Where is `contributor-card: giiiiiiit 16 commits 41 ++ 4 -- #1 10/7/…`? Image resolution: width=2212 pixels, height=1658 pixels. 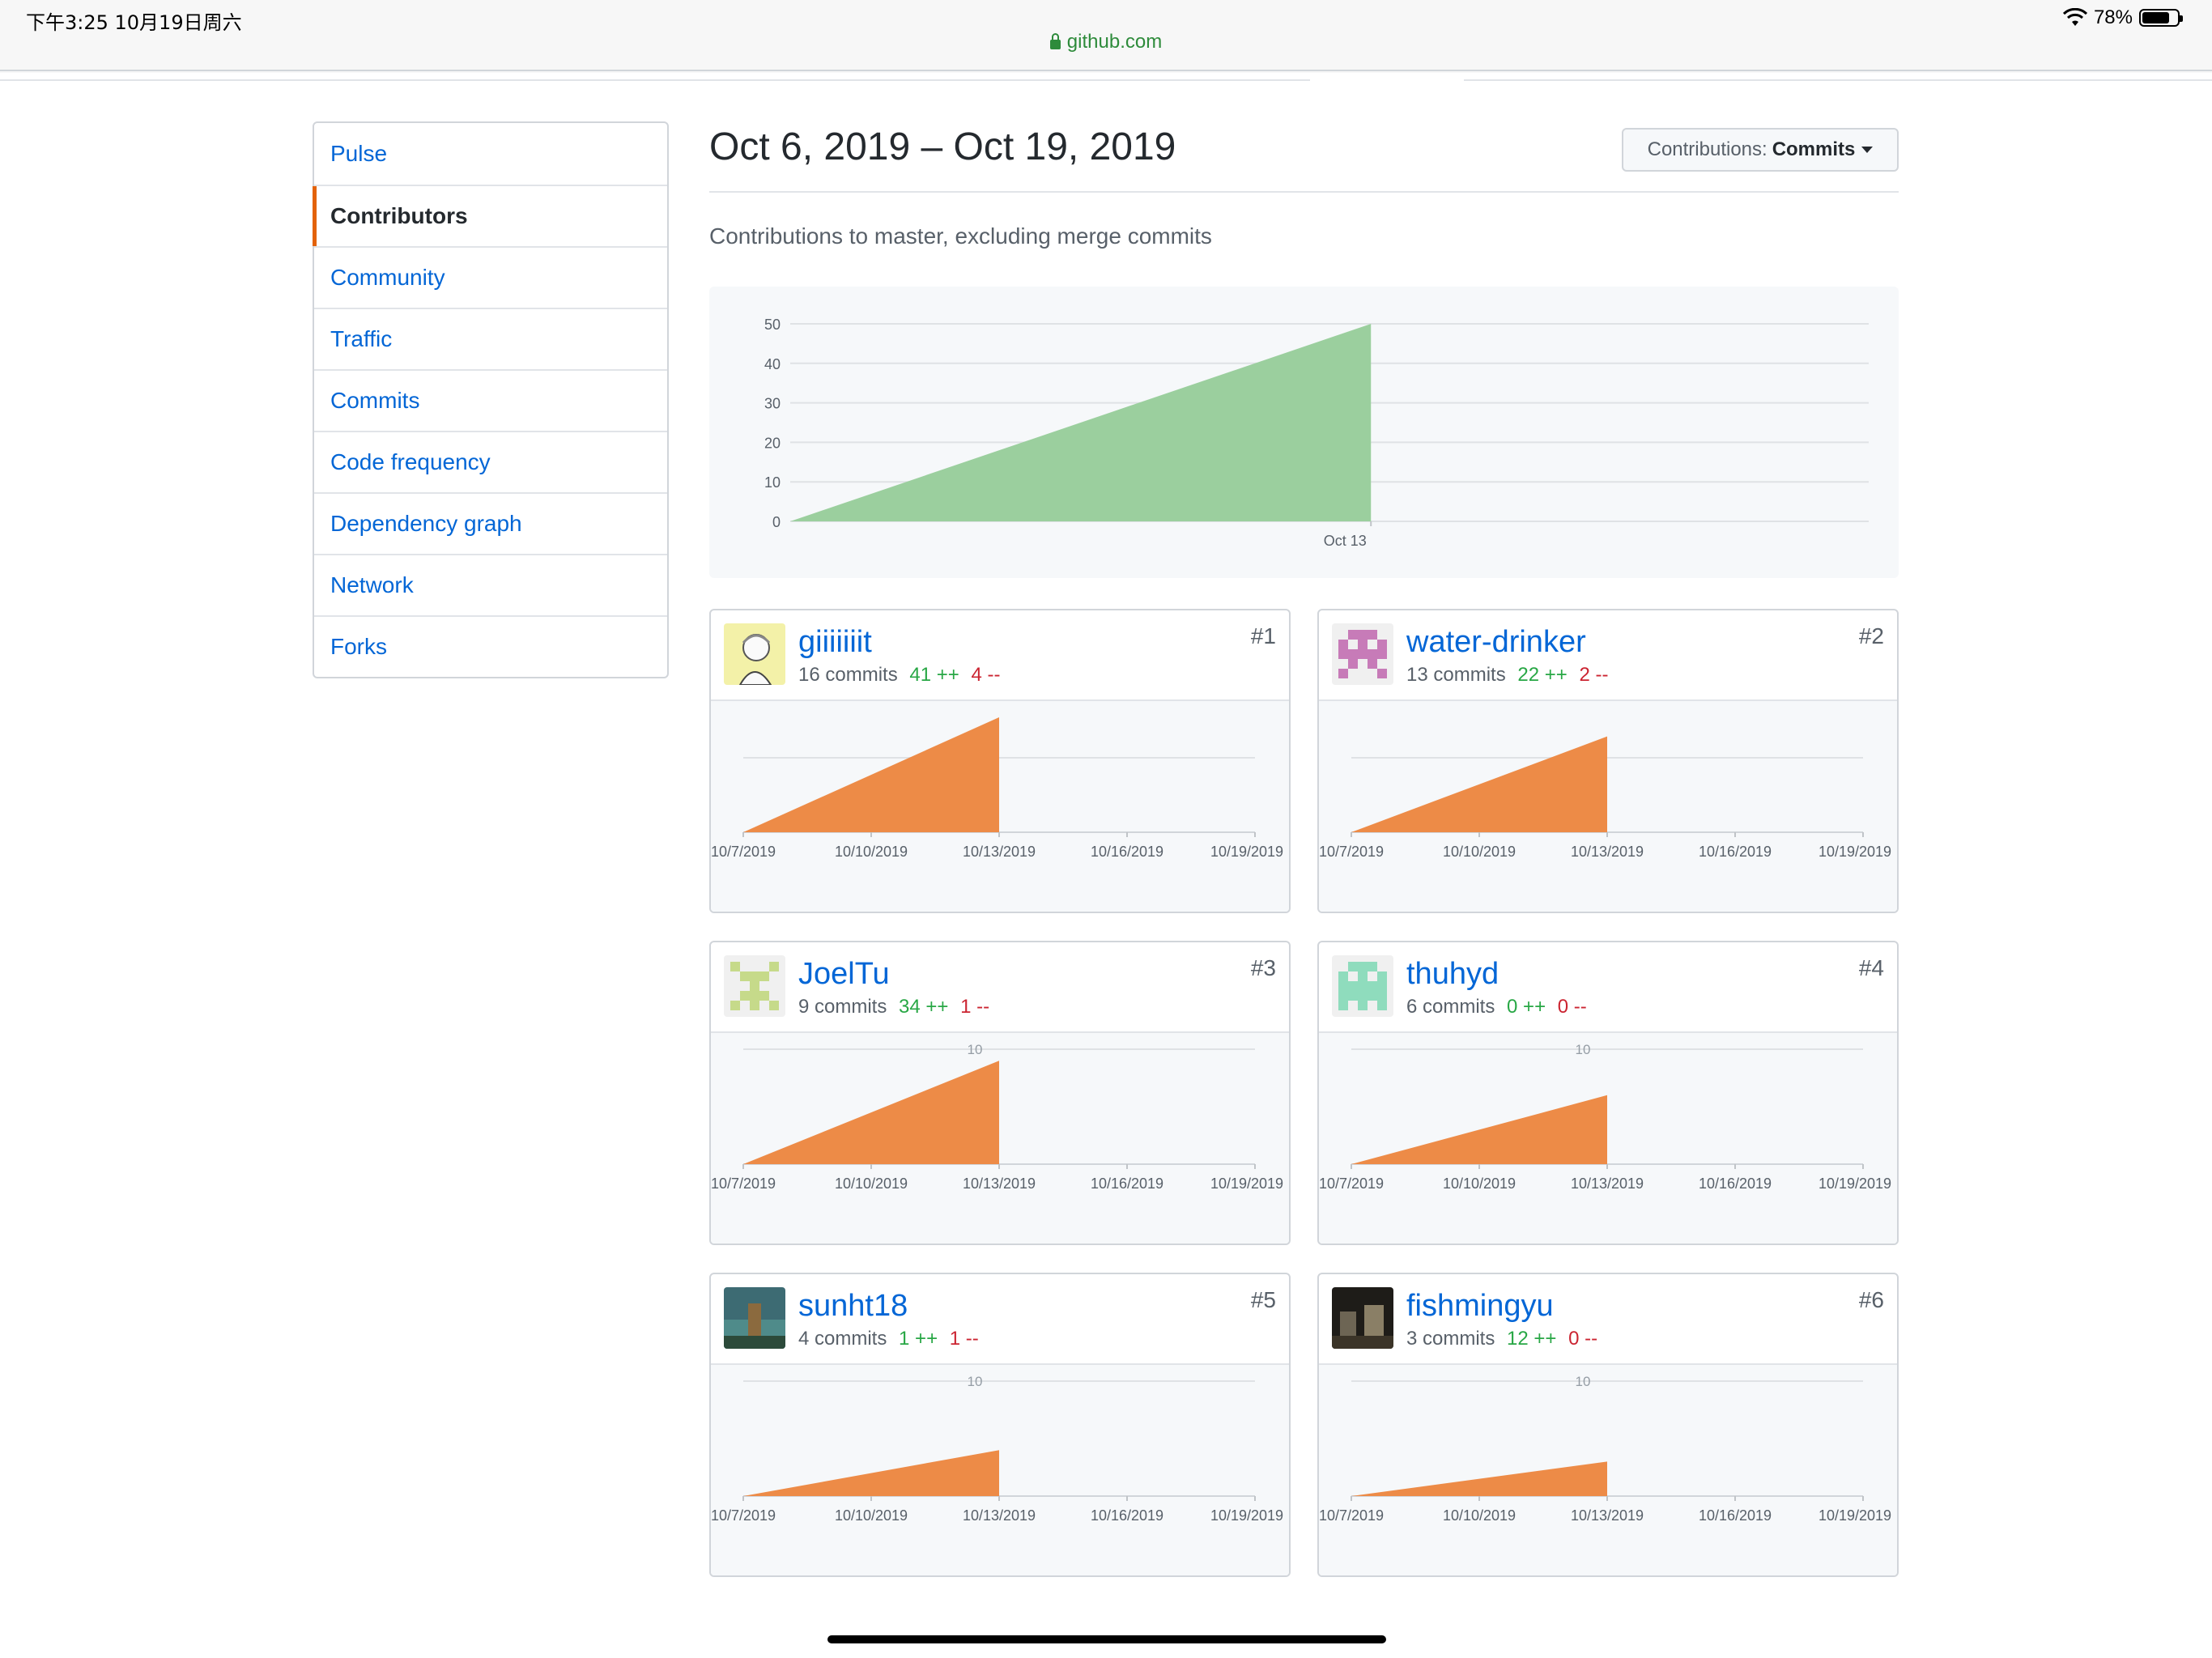 contributor-card: giiiiiiit 16 commits 41 ++ 4 -- #1 10/7/… is located at coordinates (1000, 761).